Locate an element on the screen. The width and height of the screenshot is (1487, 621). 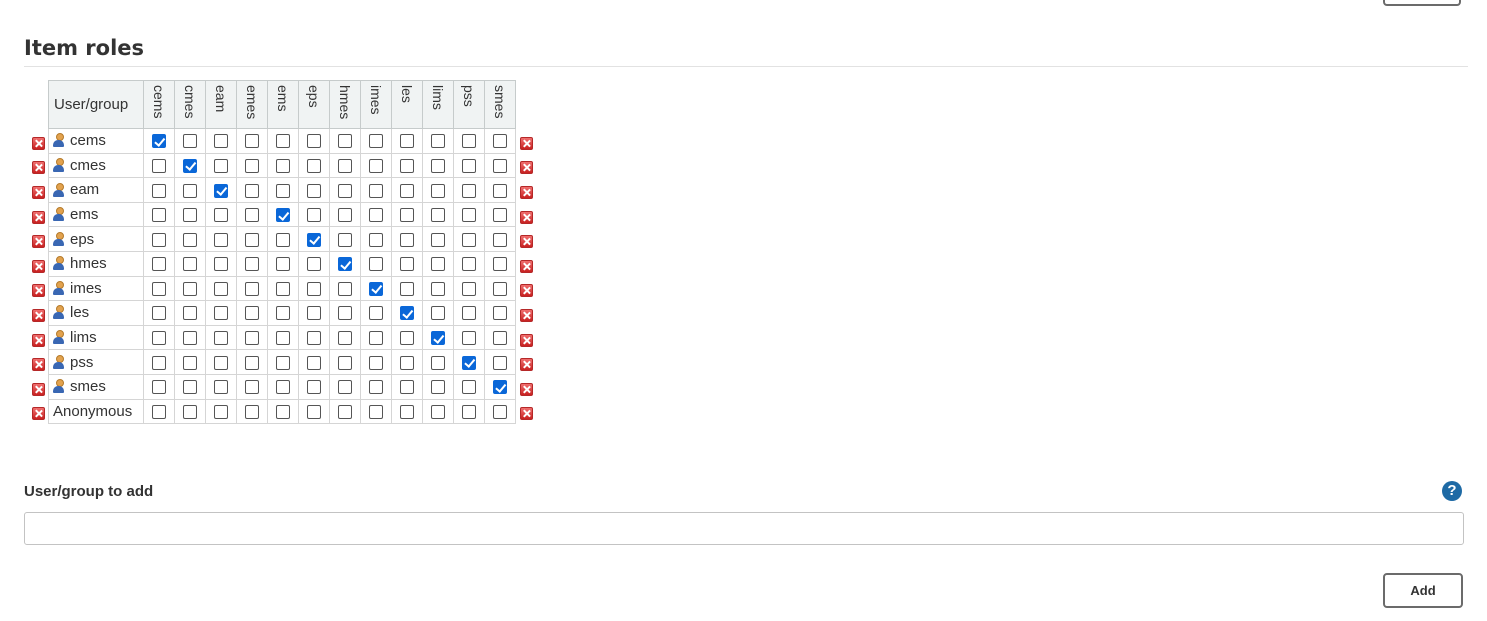
help-icon: ? is located at coordinates (1452, 491).